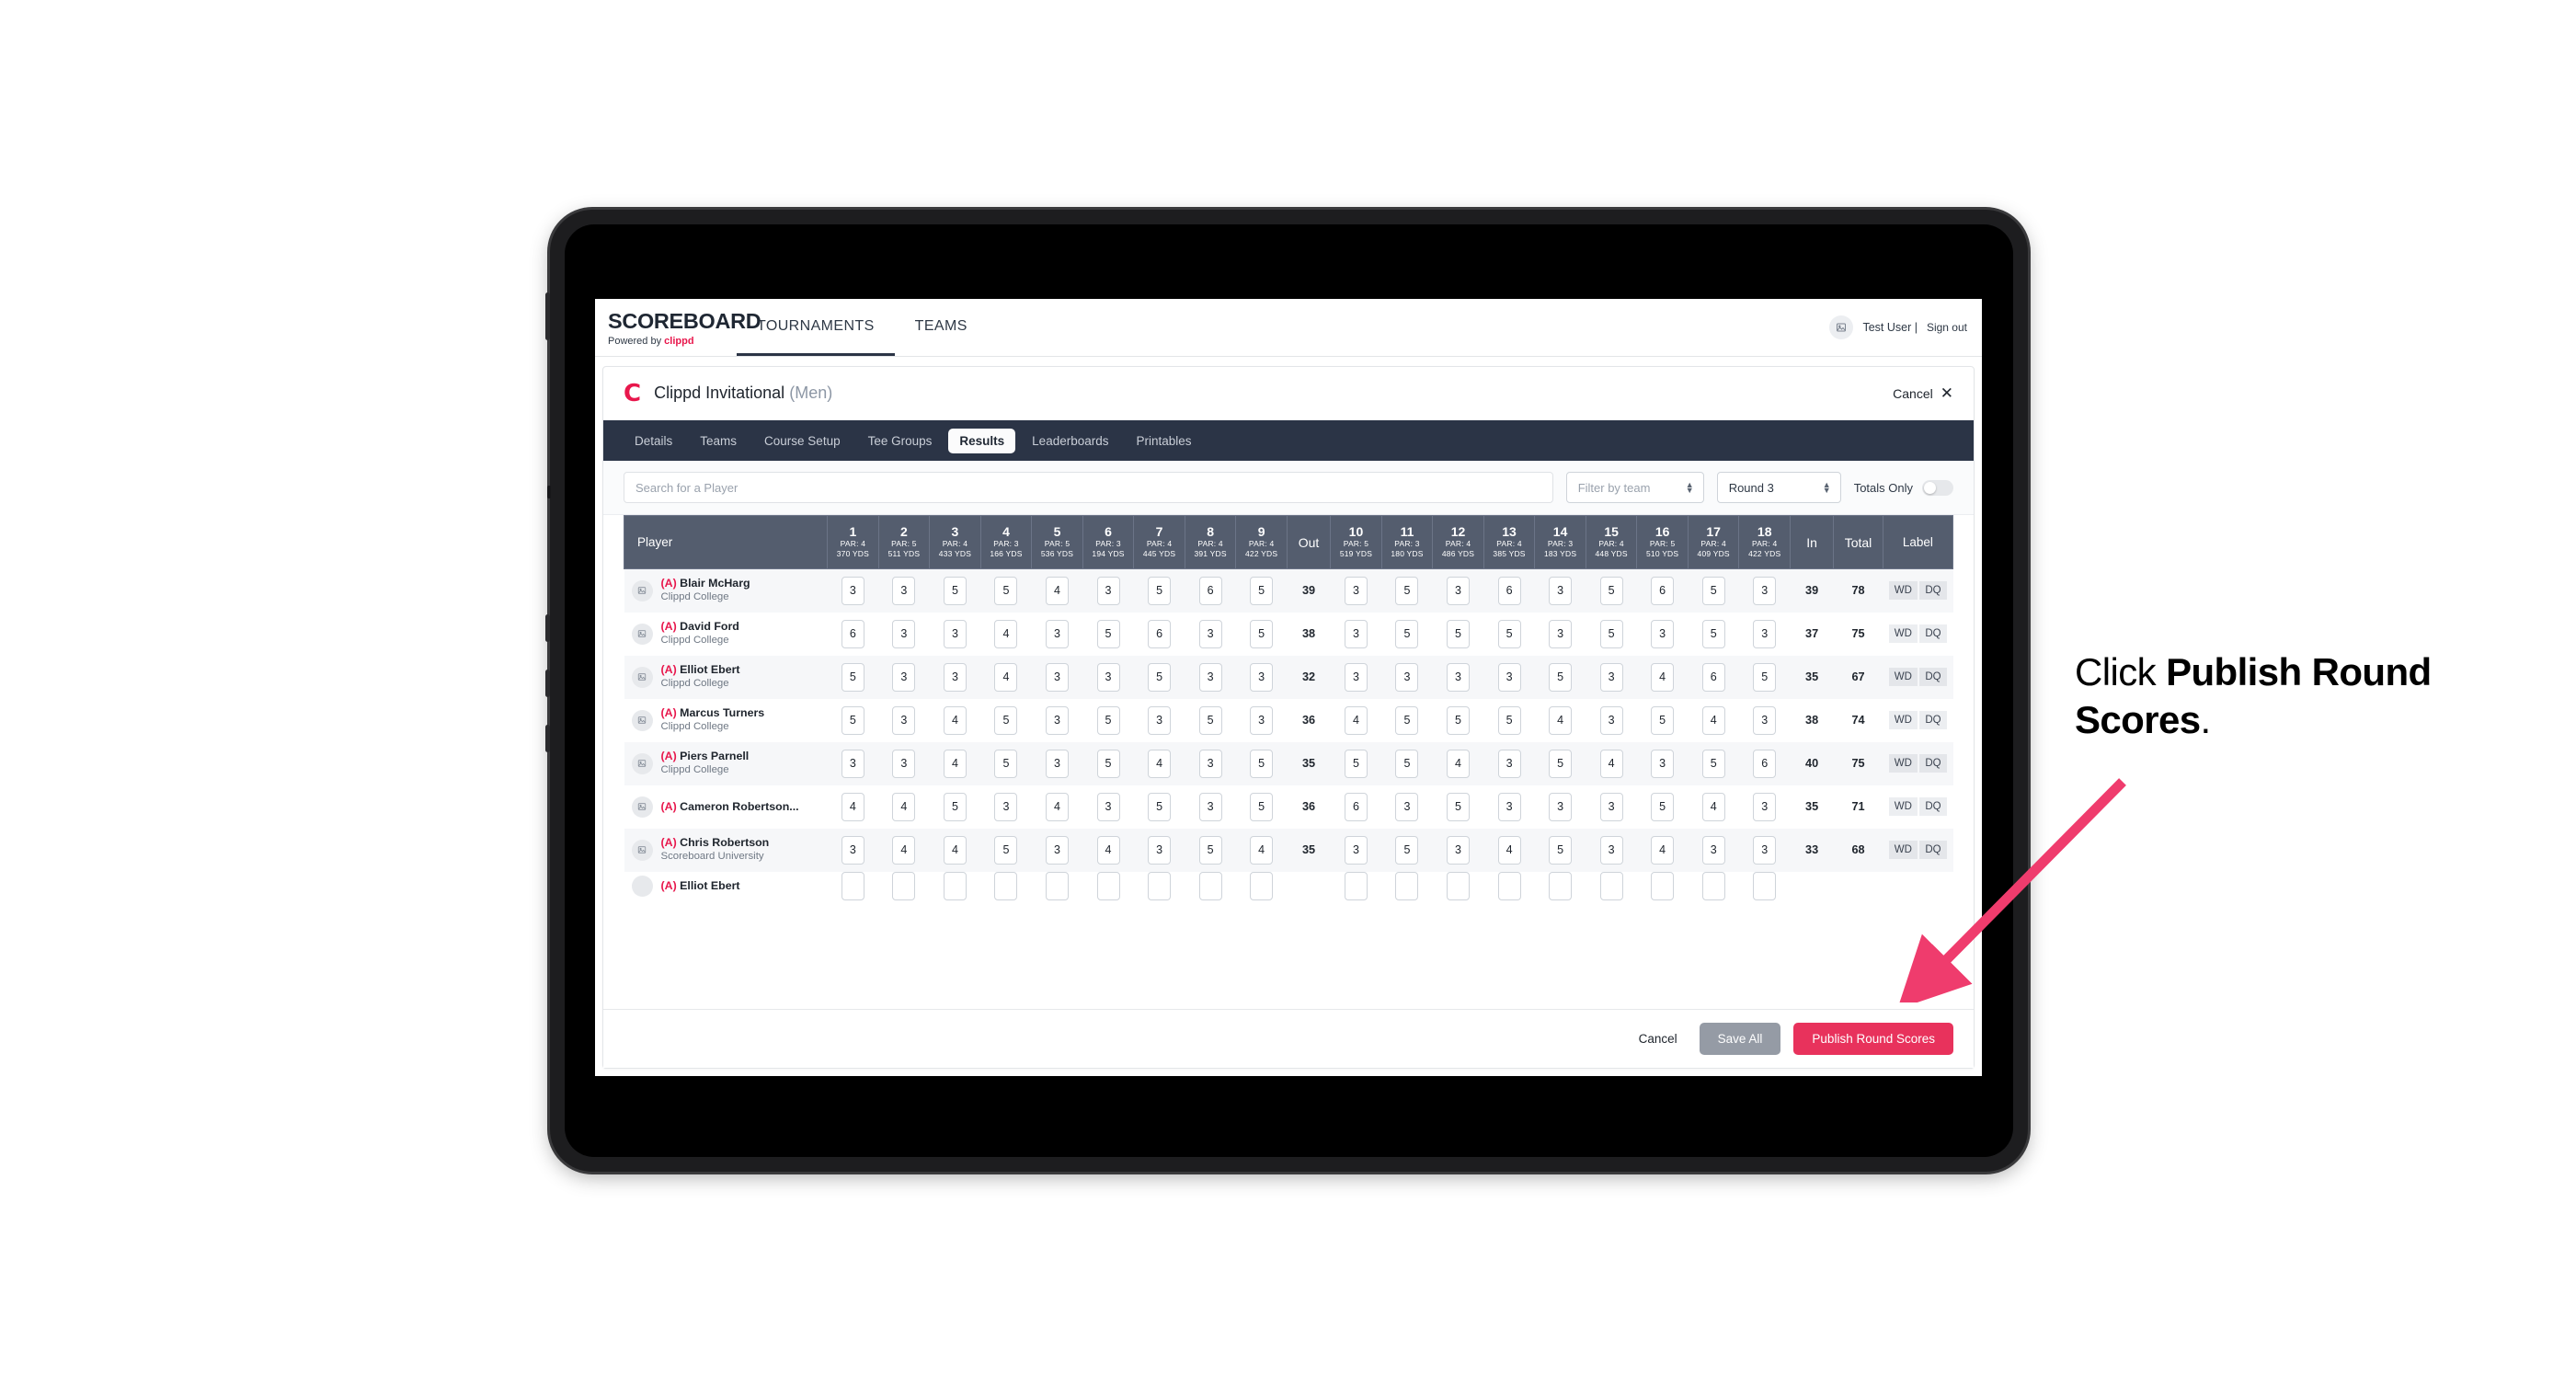 Image resolution: width=2576 pixels, height=1386 pixels. What do you see at coordinates (678, 327) in the screenshot?
I see `brand-logo: SCOREBOARD Powered by clippd` at bounding box center [678, 327].